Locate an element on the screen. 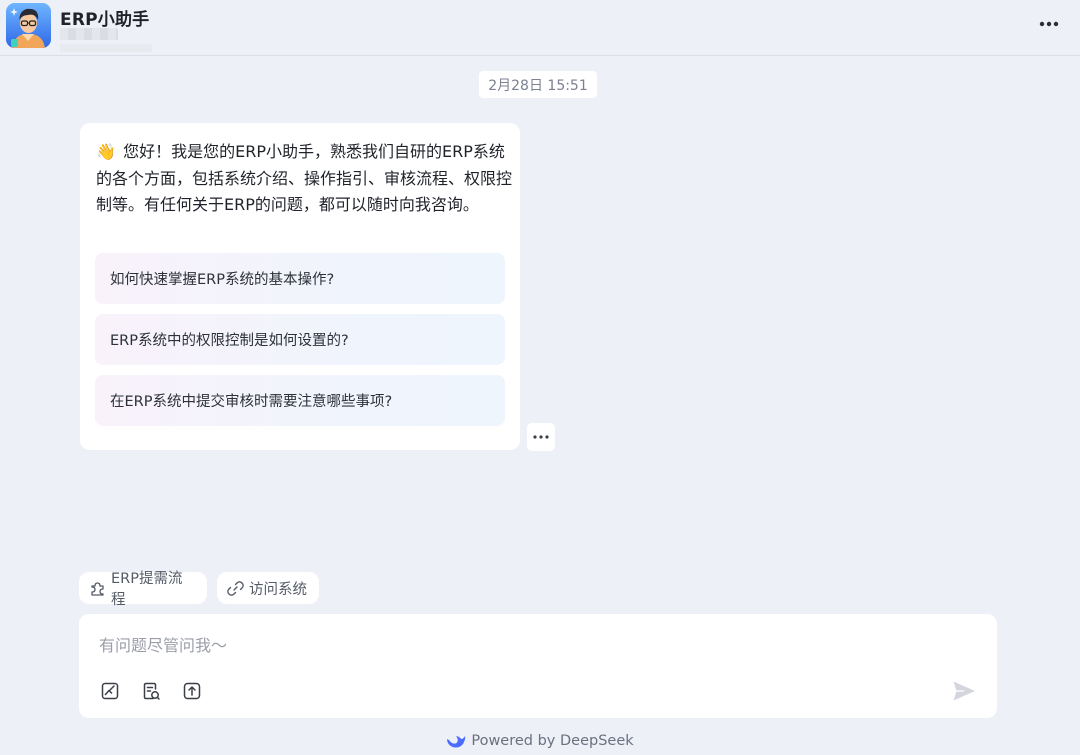  document-icon is located at coordinates (151, 691).